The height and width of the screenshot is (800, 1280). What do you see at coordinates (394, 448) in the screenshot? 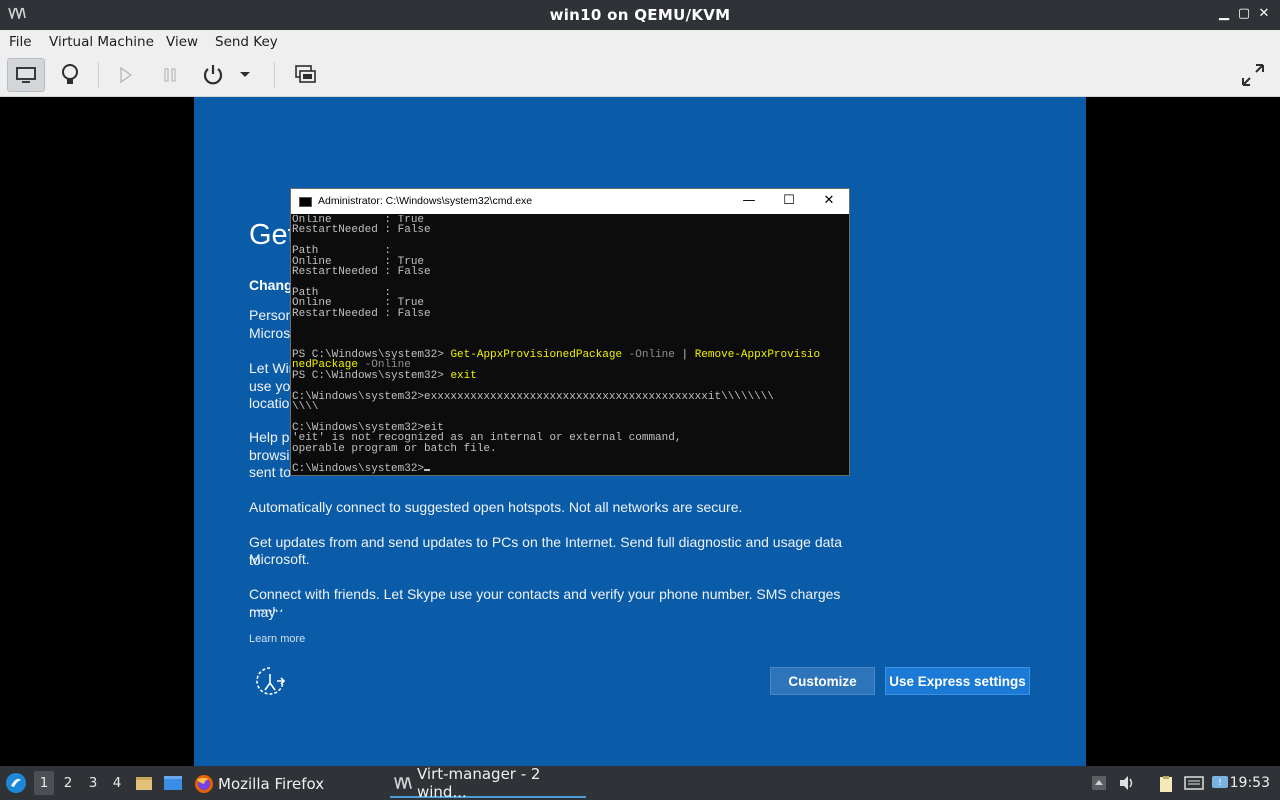
I see `console-line: operable program or batch file.` at bounding box center [394, 448].